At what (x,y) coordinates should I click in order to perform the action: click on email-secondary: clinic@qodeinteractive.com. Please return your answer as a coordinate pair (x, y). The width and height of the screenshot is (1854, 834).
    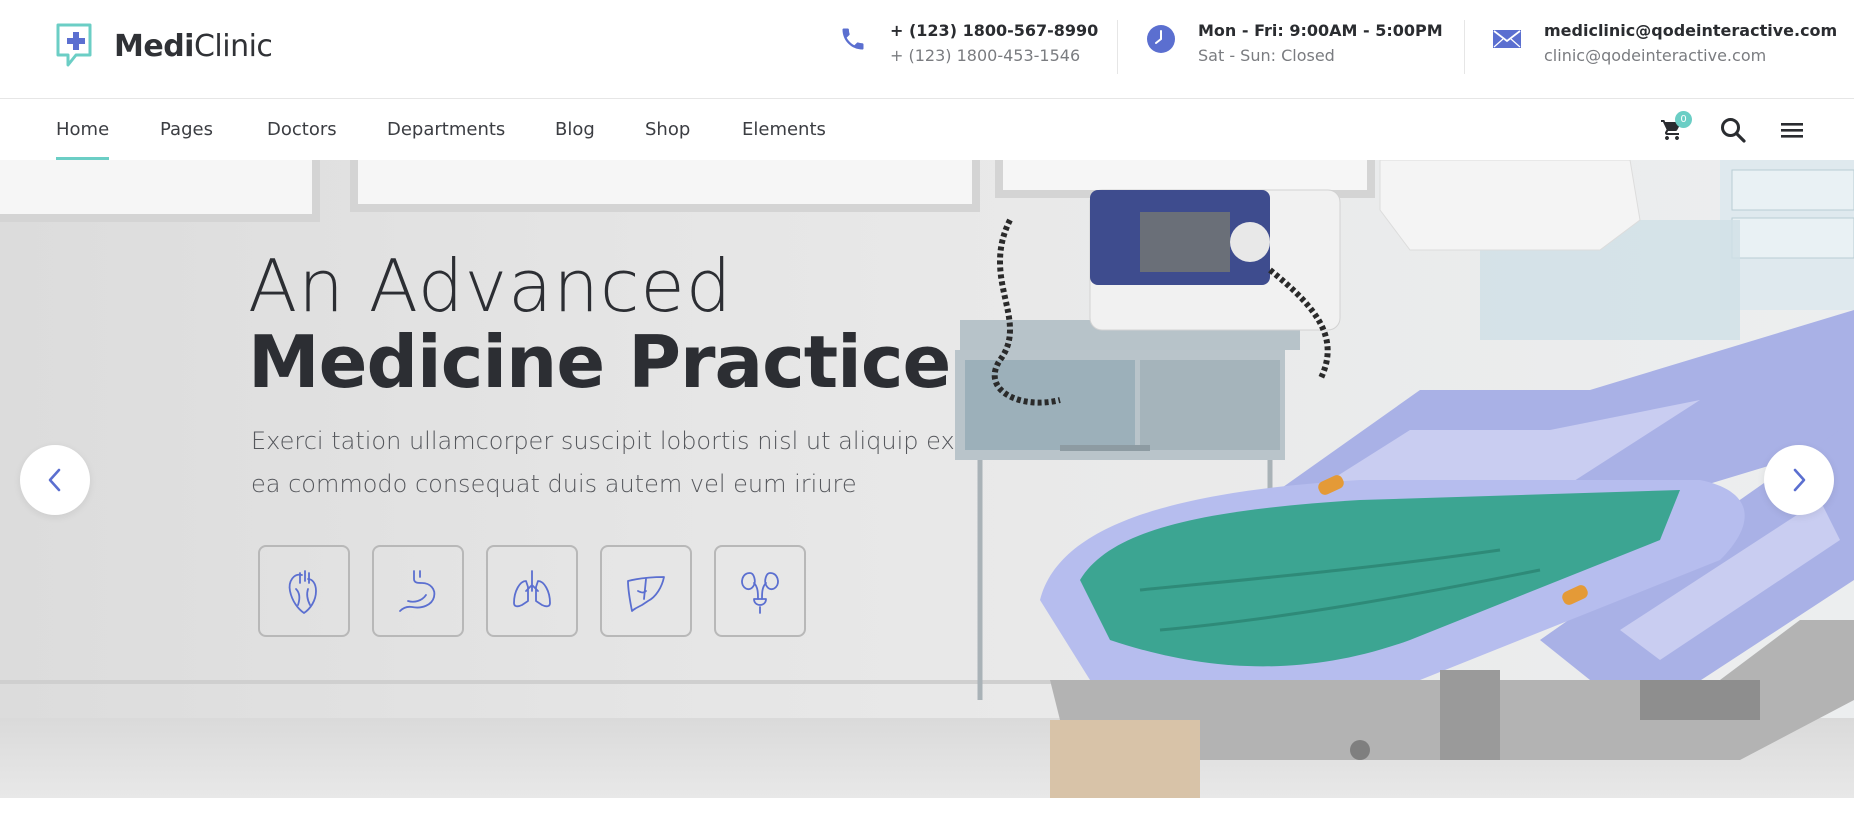
    Looking at the image, I should click on (1690, 55).